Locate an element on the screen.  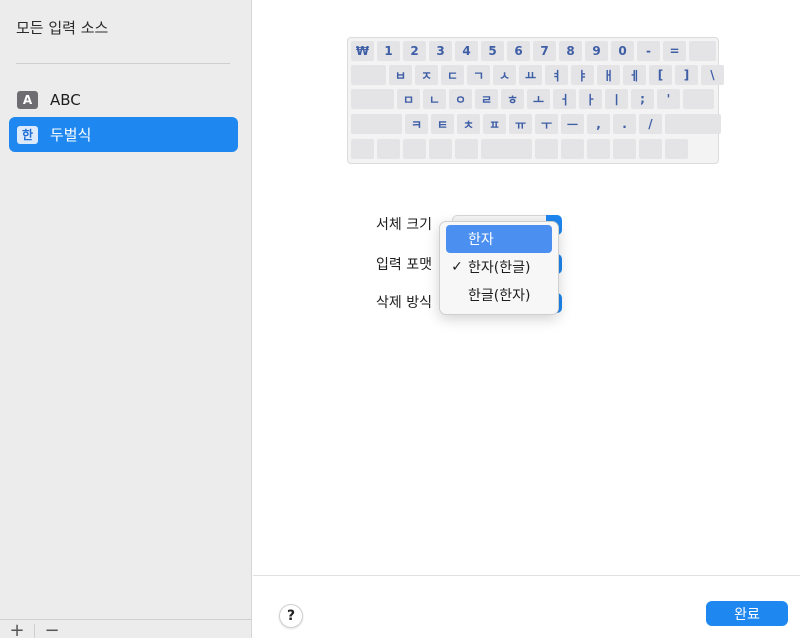
menu-item-hangul-hanja: 한글(한자) is located at coordinates (499, 295).